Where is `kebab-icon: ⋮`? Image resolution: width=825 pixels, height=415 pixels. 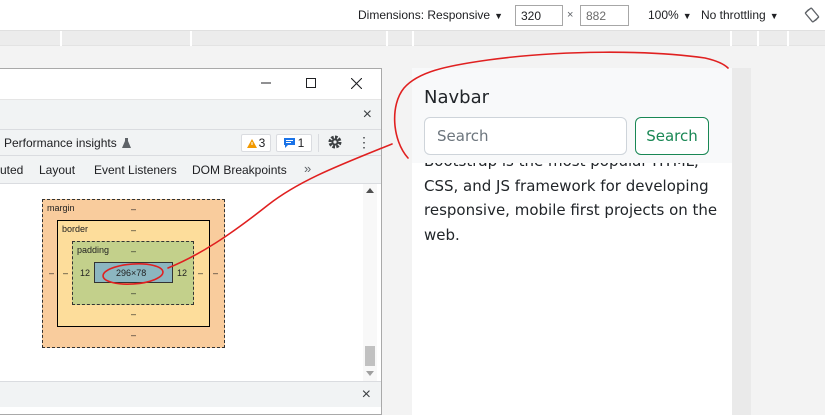
kebab-icon: ⋮ is located at coordinates (364, 142).